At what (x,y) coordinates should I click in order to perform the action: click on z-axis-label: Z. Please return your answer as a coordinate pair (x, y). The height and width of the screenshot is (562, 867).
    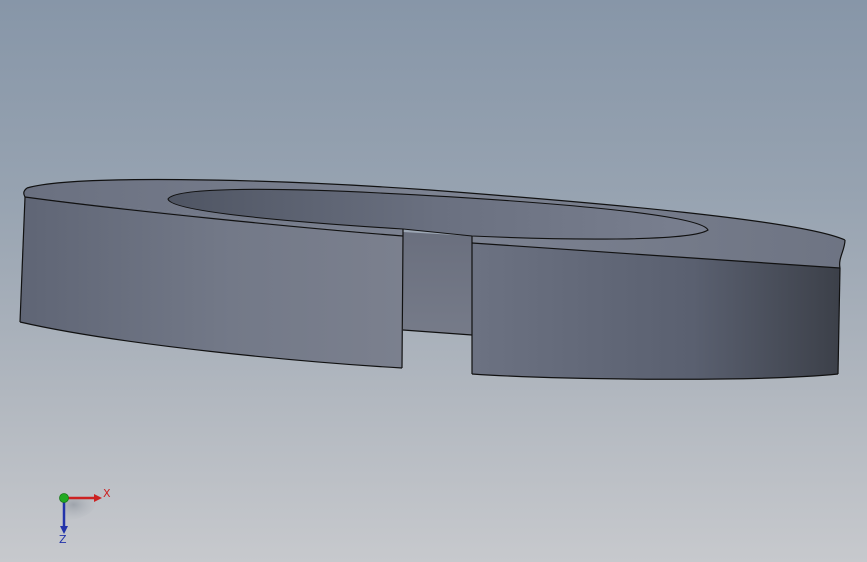
    Looking at the image, I should click on (63, 539).